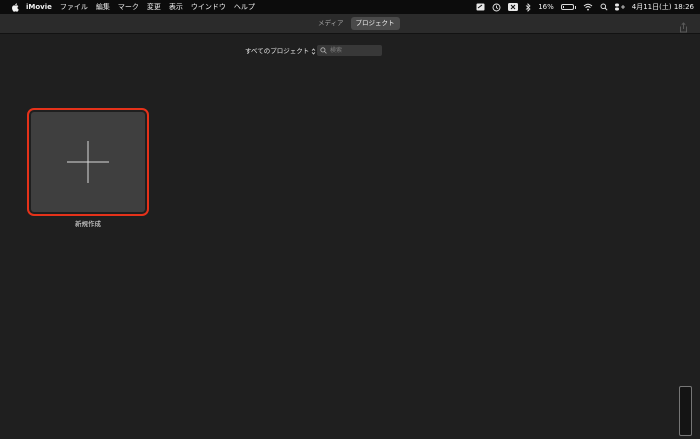 This screenshot has width=700, height=439. I want to click on window-toolbar: メディア プロジェクト, so click(350, 24).